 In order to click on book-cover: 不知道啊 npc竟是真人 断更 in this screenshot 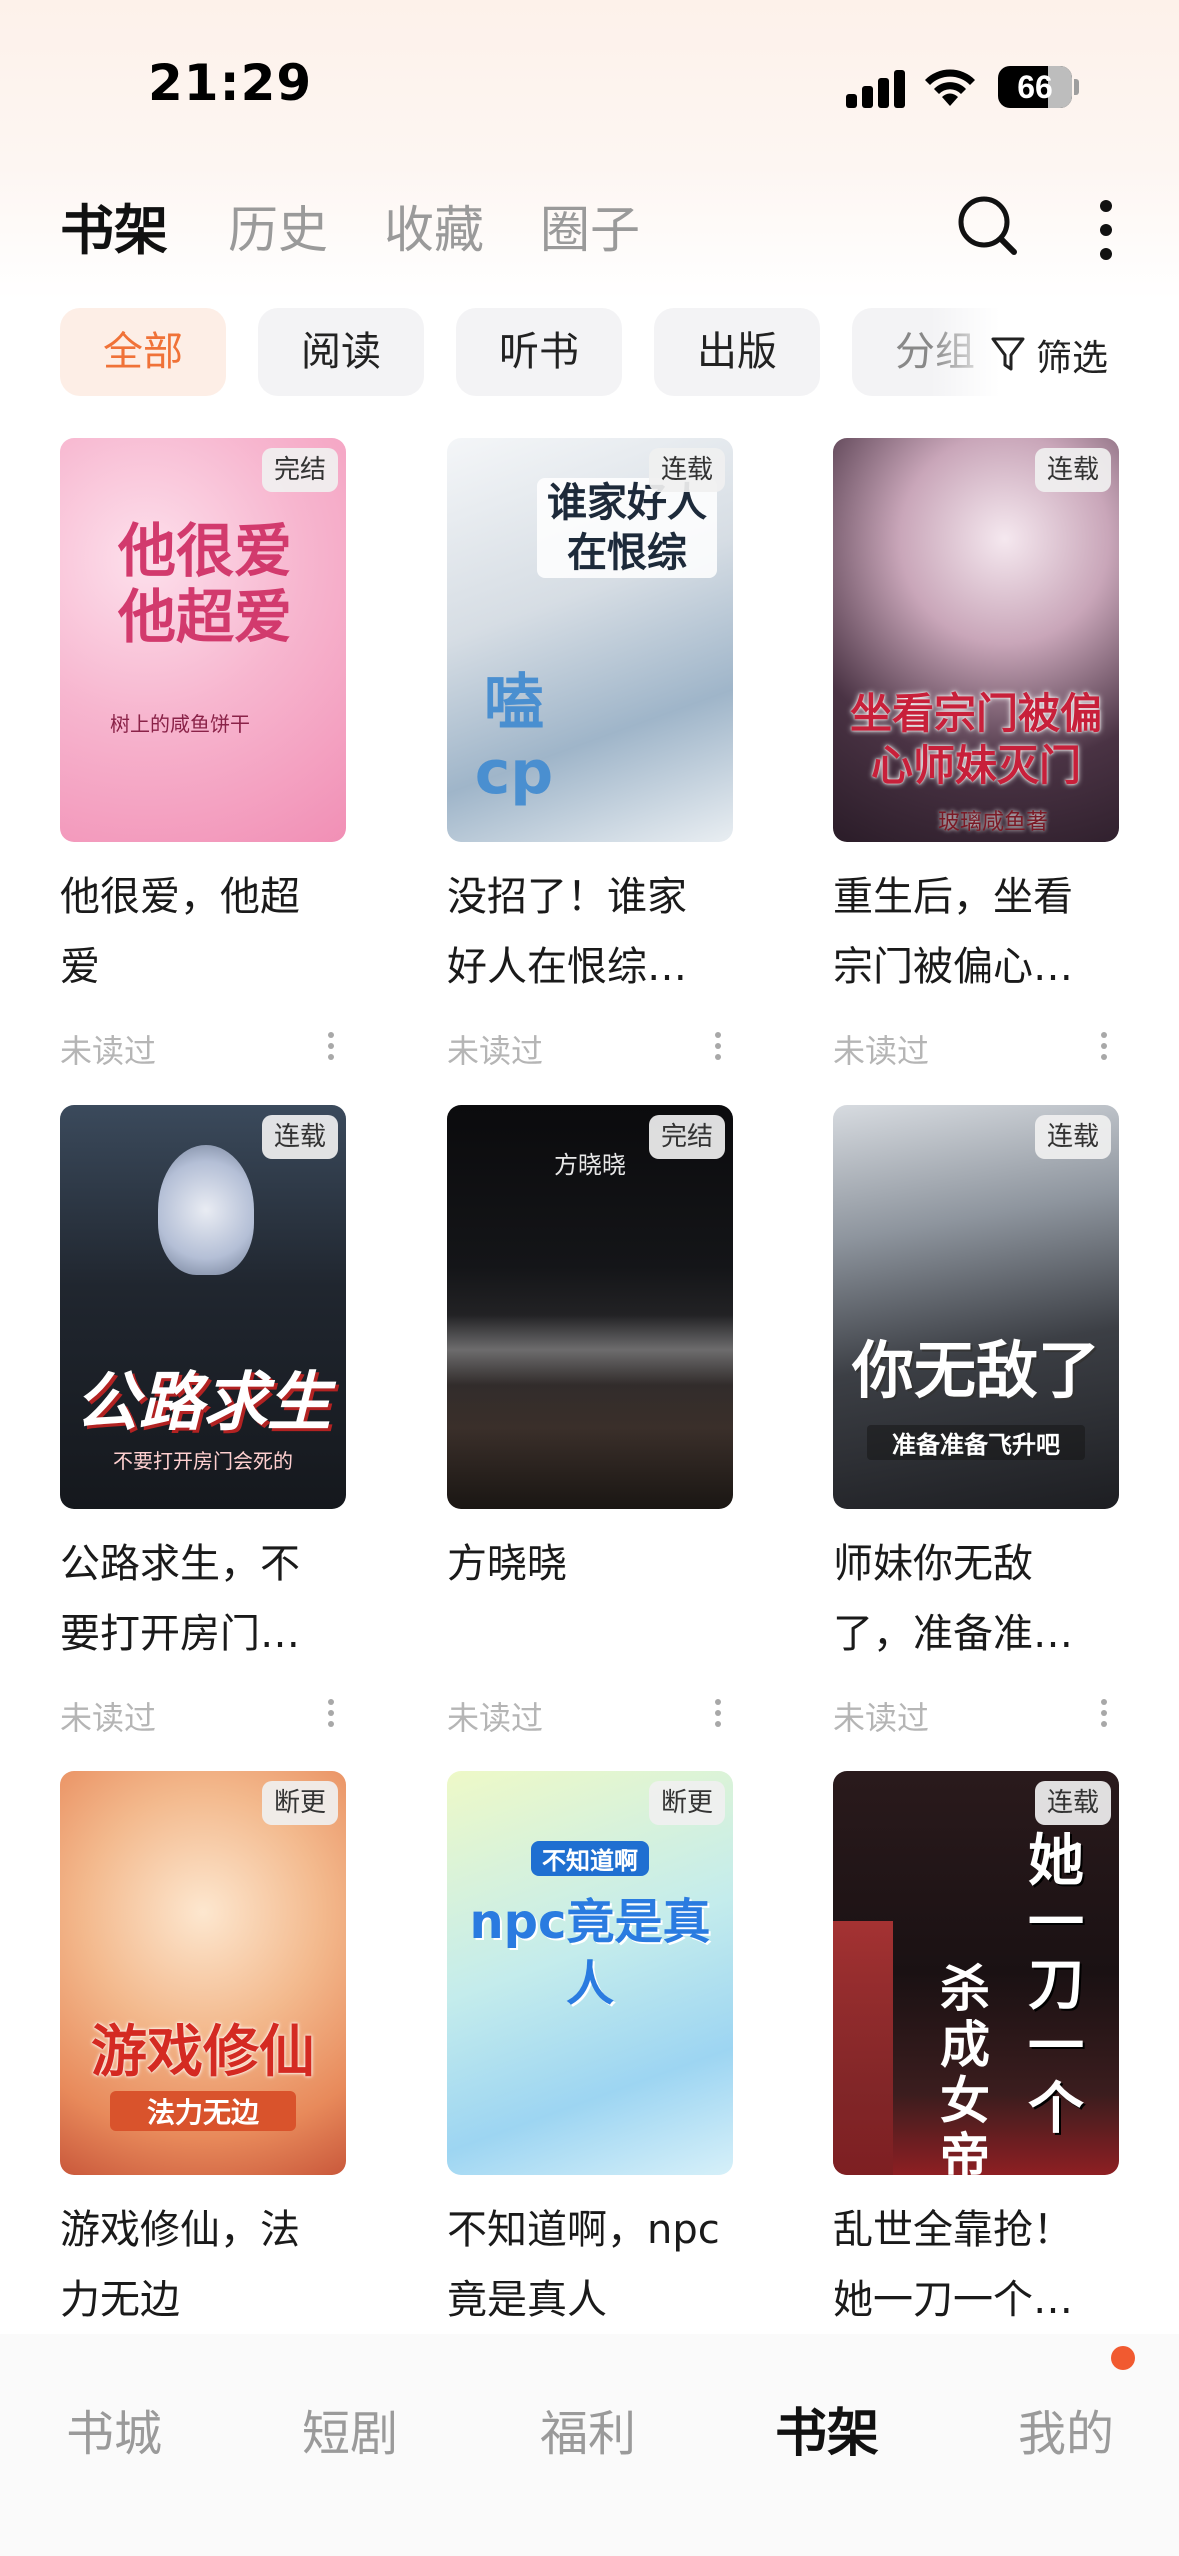, I will do `click(590, 1973)`.